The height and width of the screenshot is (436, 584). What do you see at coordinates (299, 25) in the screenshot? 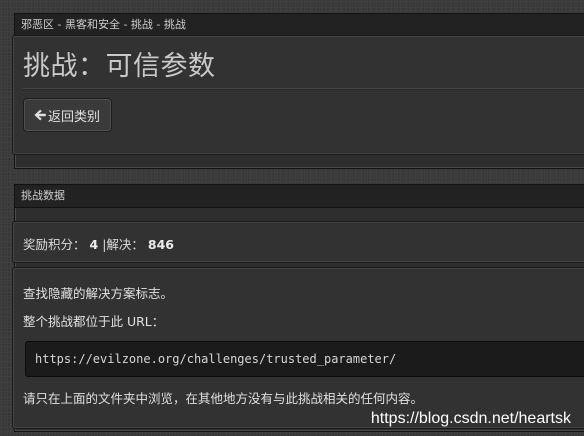
I see `breadcrumb: 邪恶区 - 黑客和安全 - 挑战 - 挑战` at bounding box center [299, 25].